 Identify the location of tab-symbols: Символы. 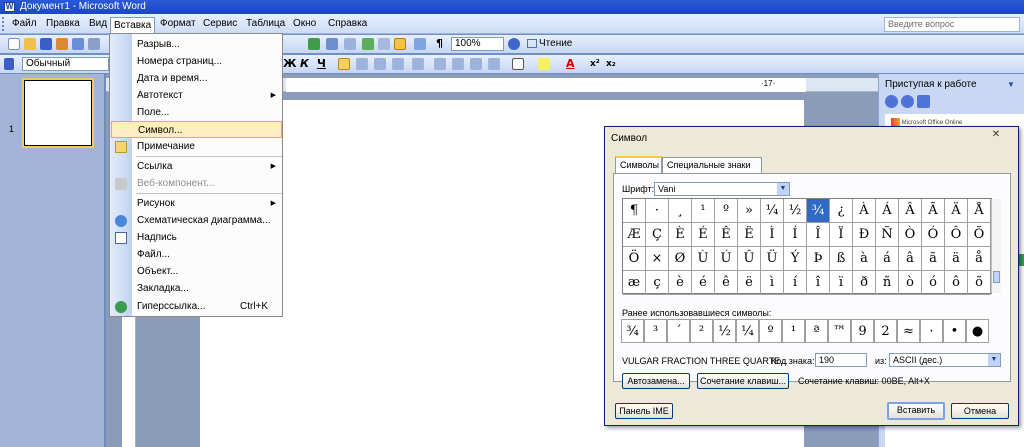
(638, 165).